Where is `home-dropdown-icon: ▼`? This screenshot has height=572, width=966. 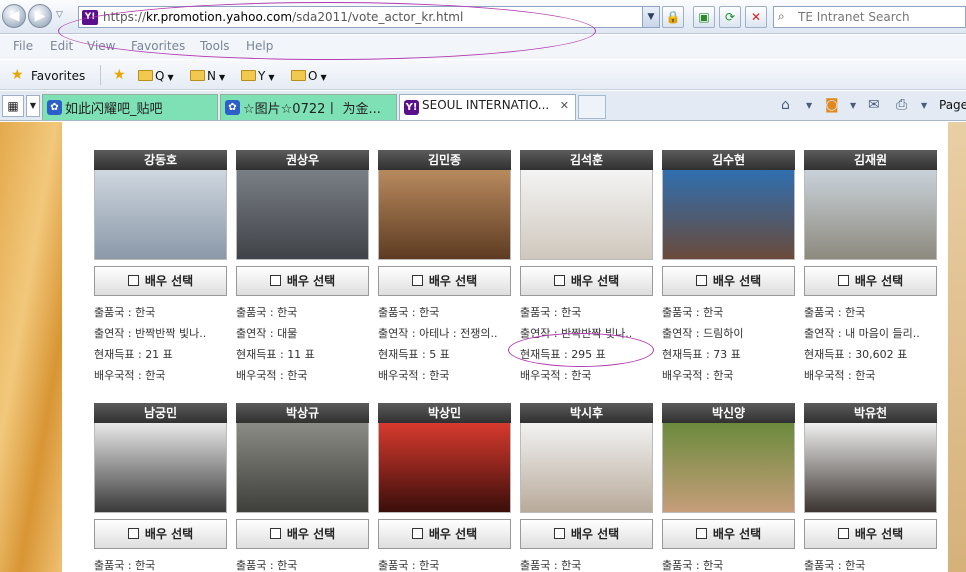 home-dropdown-icon: ▼ is located at coordinates (809, 105).